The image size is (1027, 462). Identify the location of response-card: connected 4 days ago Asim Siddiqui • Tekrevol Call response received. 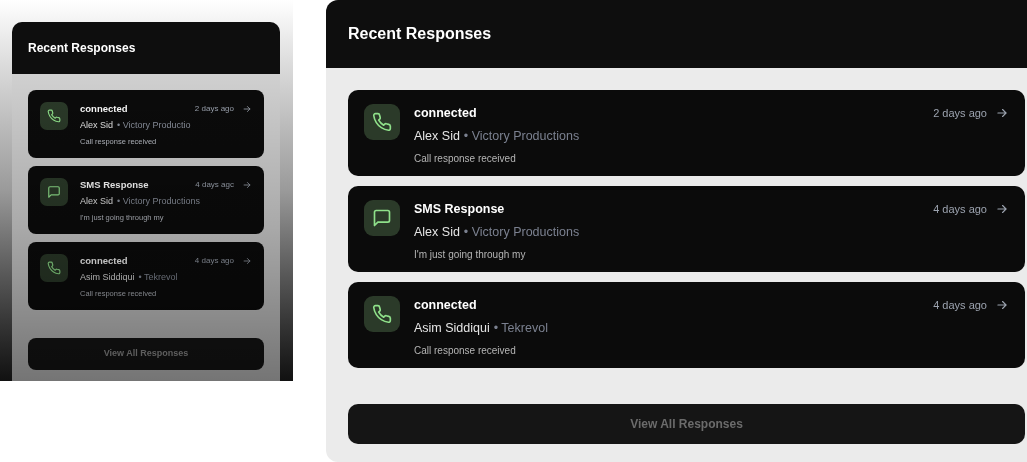
(686, 325).